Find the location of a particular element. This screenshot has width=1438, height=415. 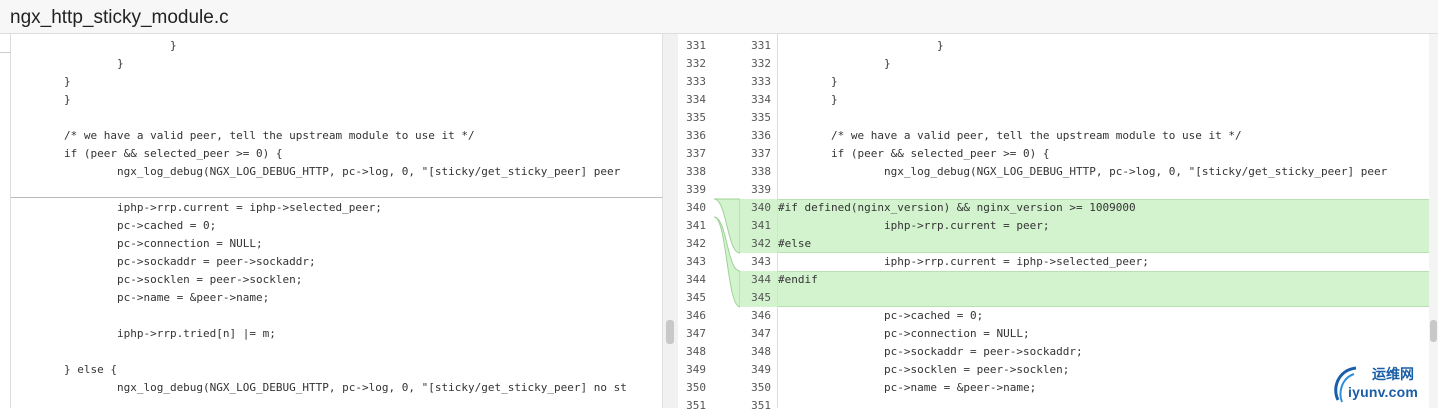

new-line-number: 350 is located at coordinates (761, 387).